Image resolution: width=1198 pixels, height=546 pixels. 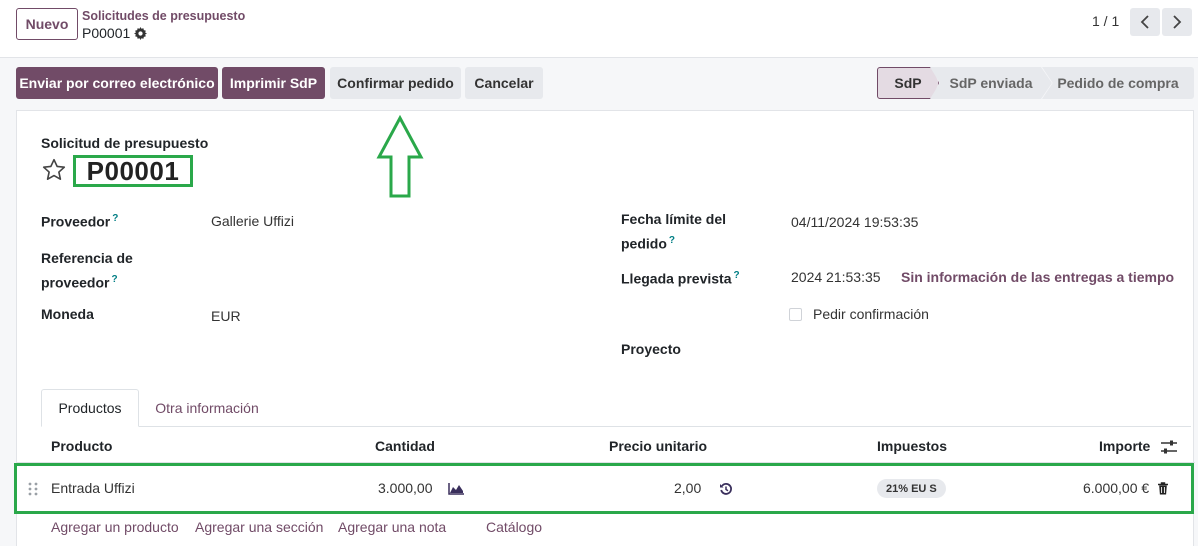 I want to click on column-header-product: Producto, so click(x=81, y=446).